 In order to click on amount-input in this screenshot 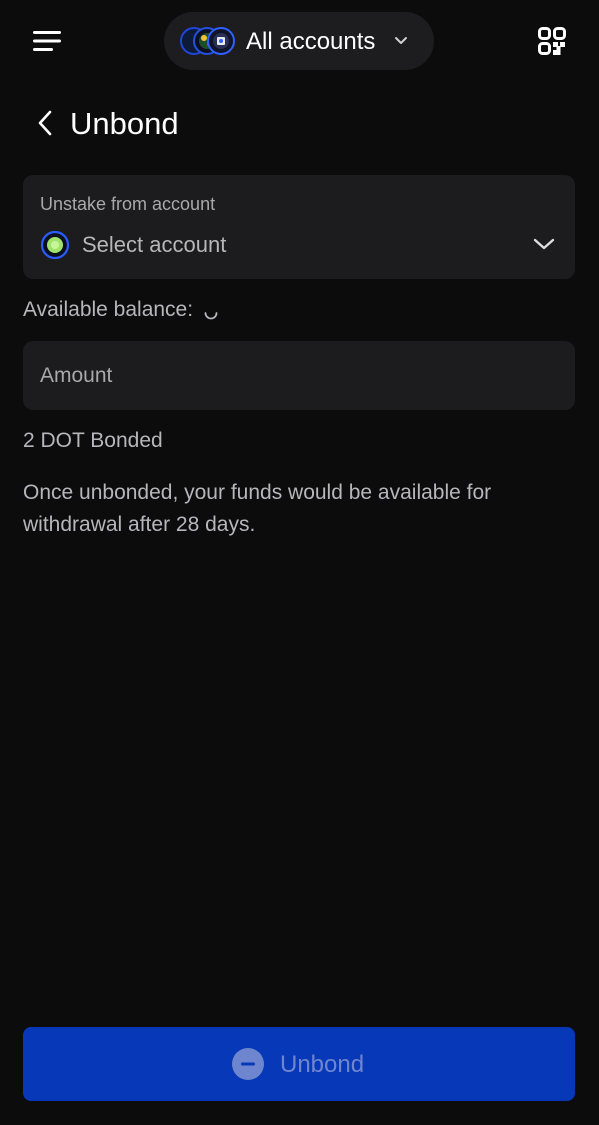, I will do `click(299, 375)`.